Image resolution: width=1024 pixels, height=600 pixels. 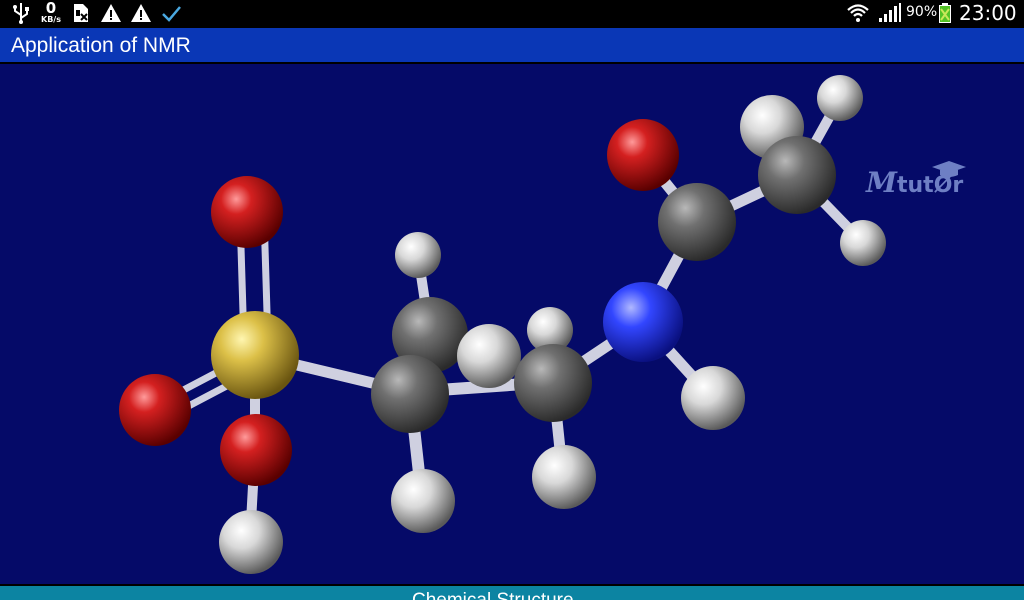 What do you see at coordinates (945, 13) in the screenshot?
I see `battery-icon` at bounding box center [945, 13].